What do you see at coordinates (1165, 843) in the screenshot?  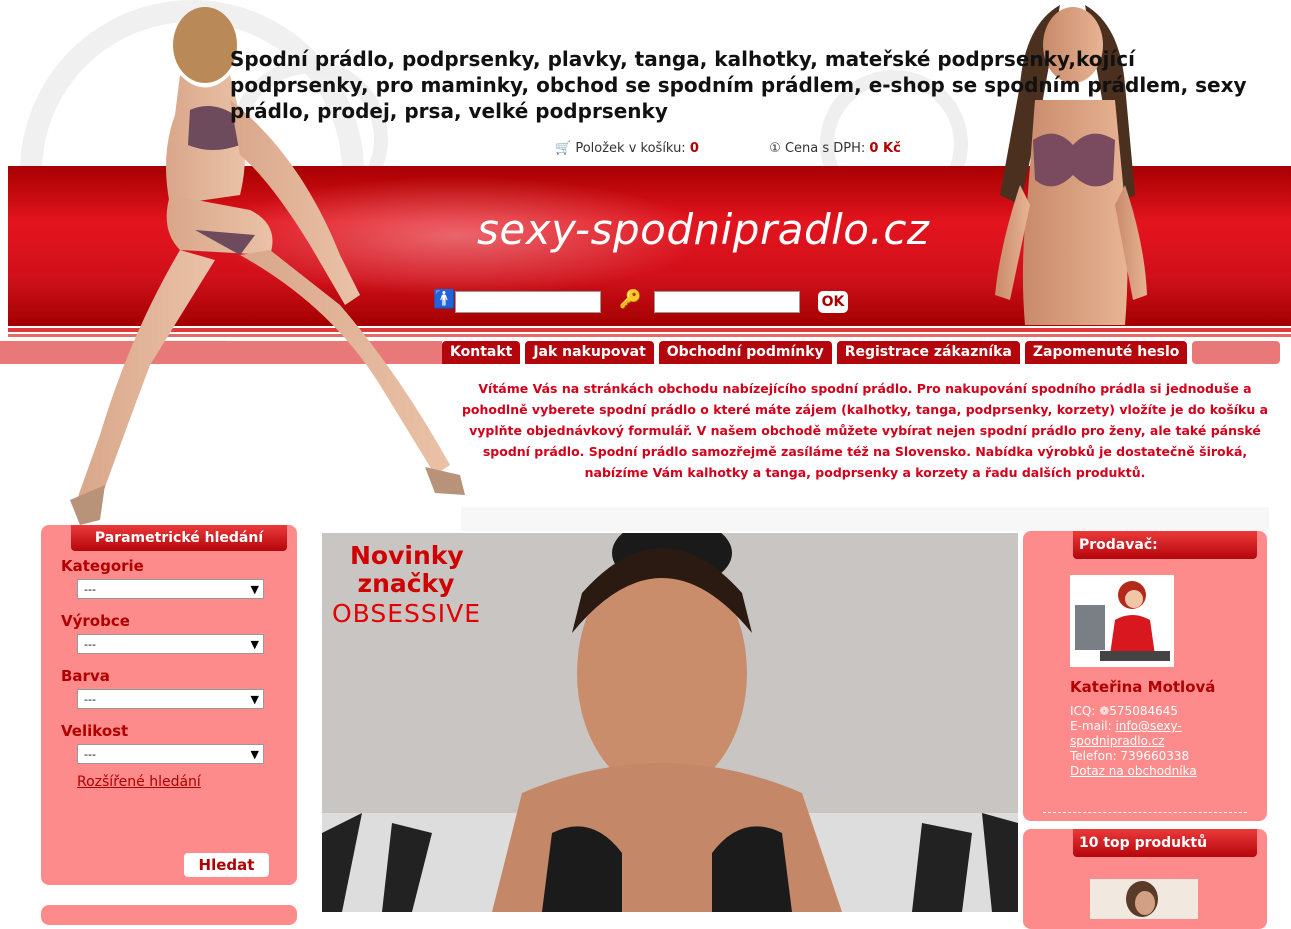 I see `top-products-title: 10 top produktů` at bounding box center [1165, 843].